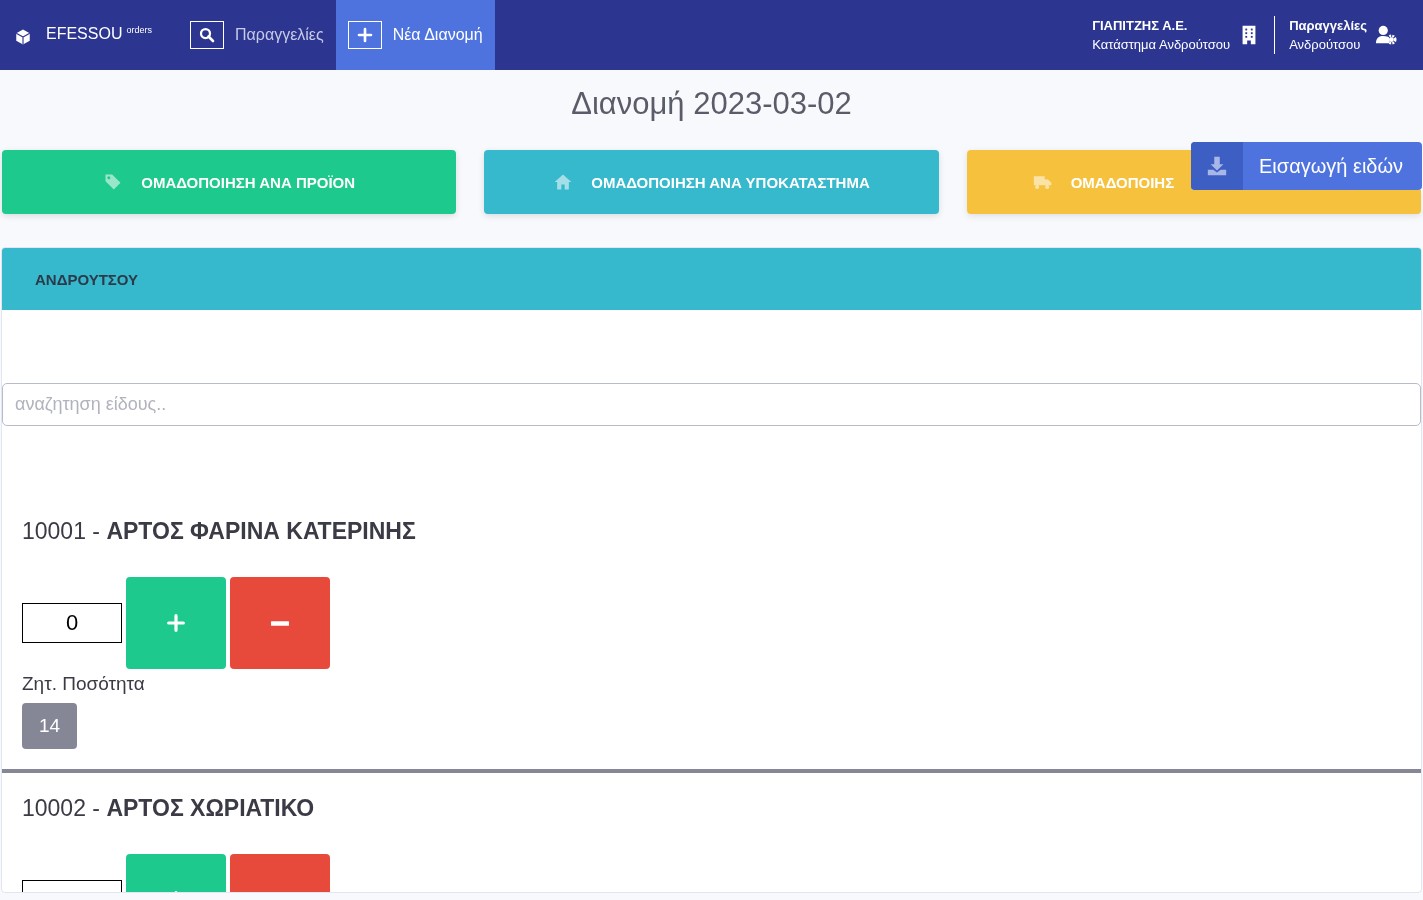  Describe the element at coordinates (72, 623) in the screenshot. I see `quantity-field: 0` at that location.